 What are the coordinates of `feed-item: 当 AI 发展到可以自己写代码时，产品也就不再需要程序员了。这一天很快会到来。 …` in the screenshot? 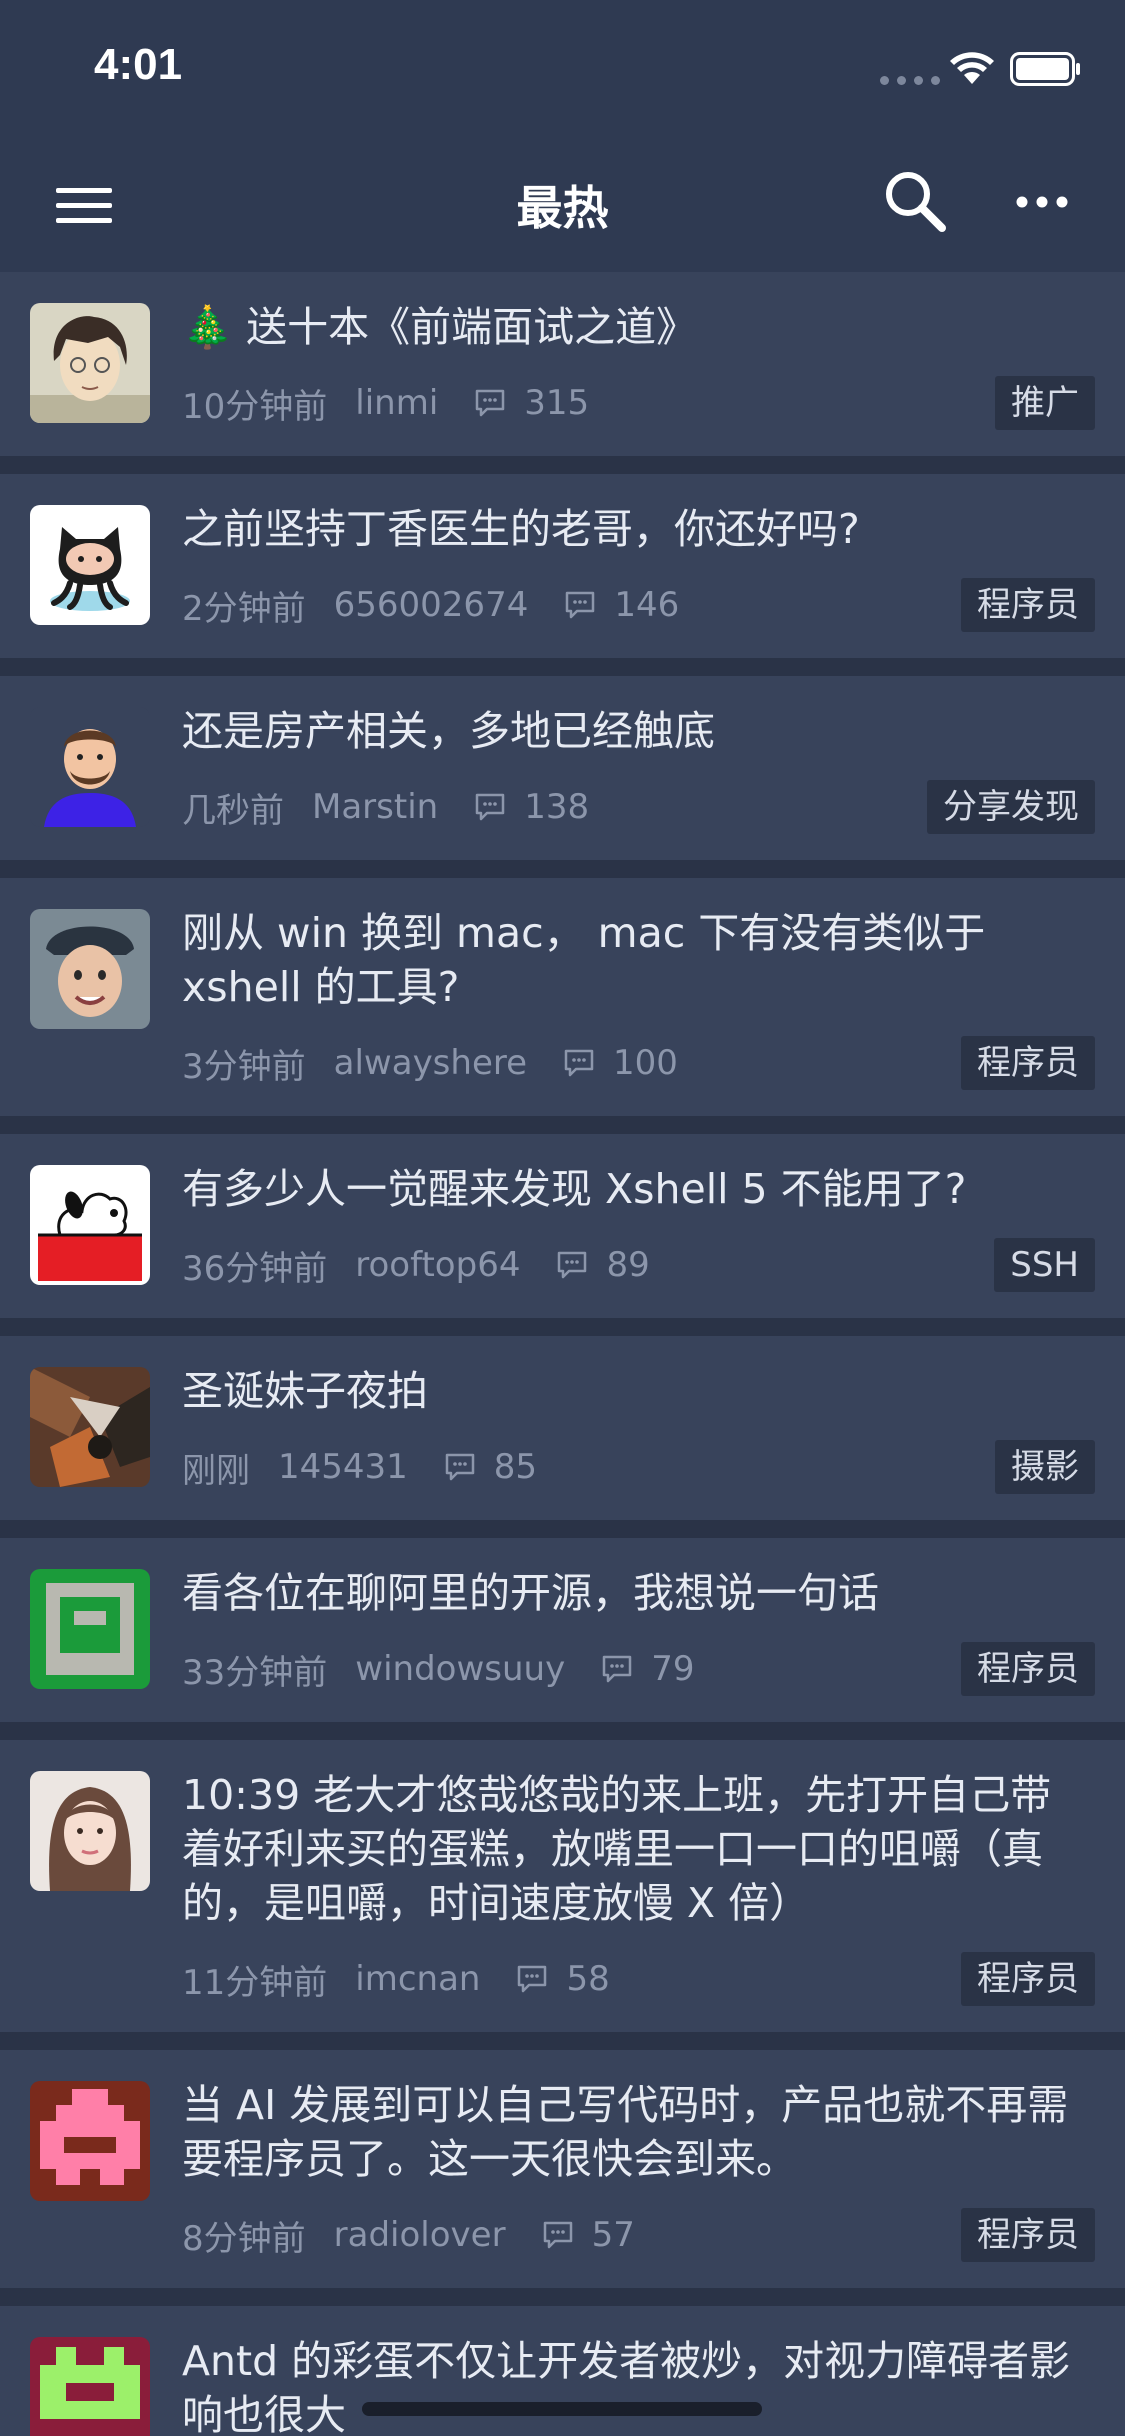 It's located at (562, 2169).